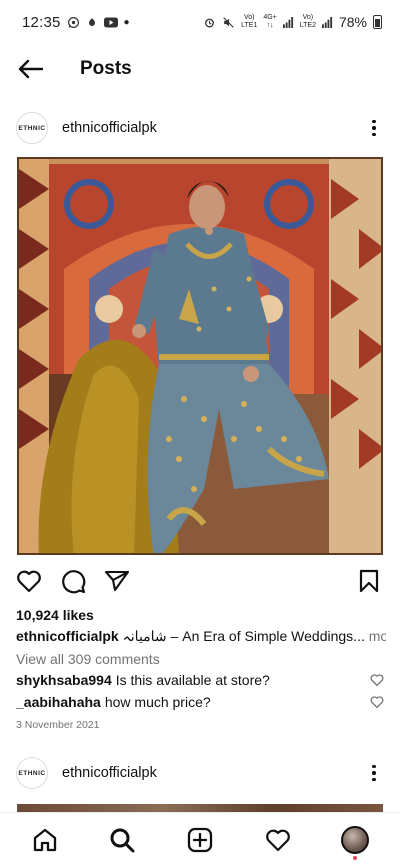 The width and height of the screenshot is (400, 866). I want to click on search-icon, so click(122, 840).